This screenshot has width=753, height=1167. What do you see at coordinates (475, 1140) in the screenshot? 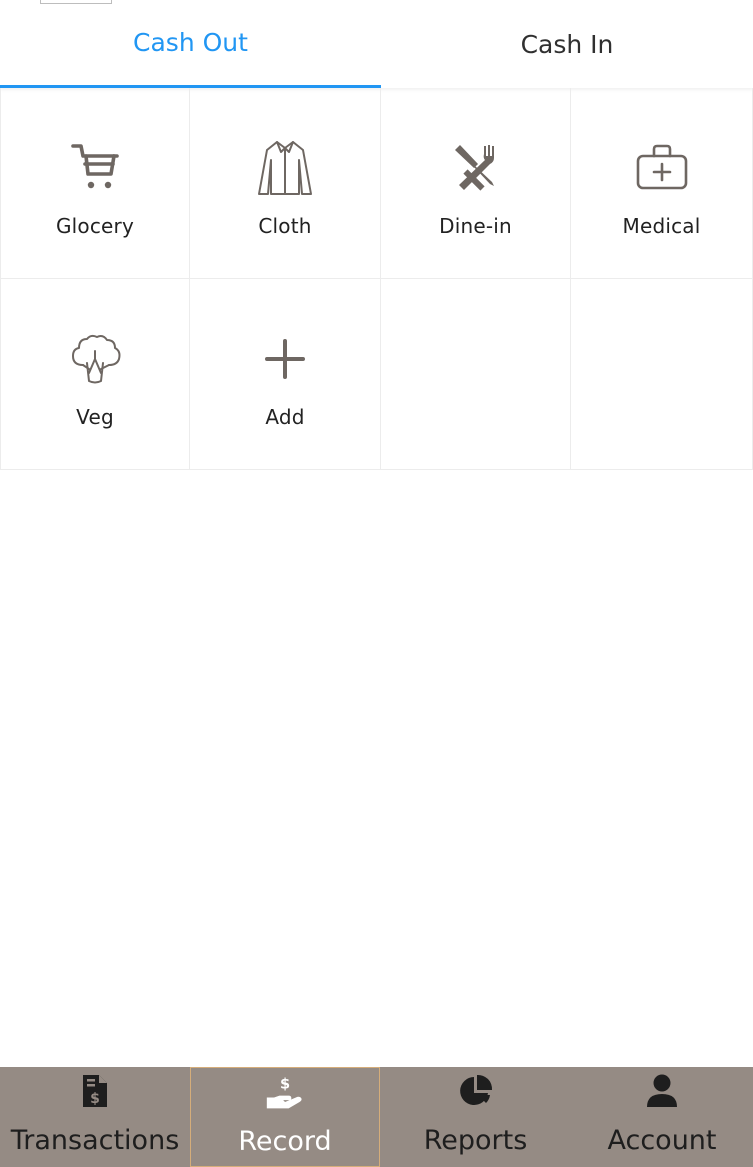
I see `nav-label: Reports` at bounding box center [475, 1140].